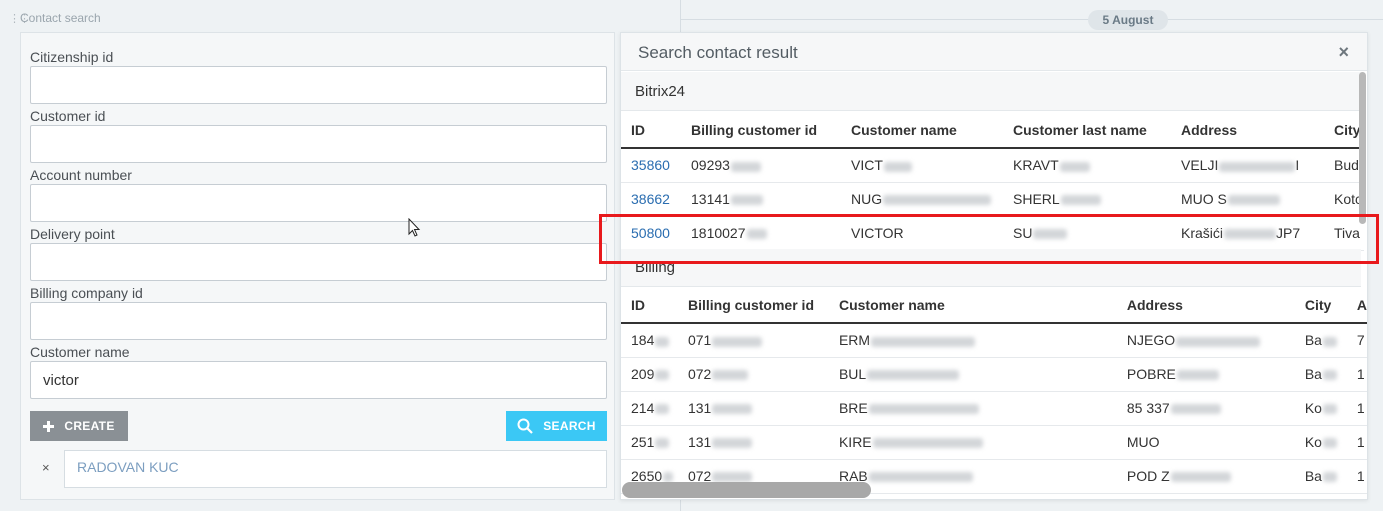 The height and width of the screenshot is (511, 1383). Describe the element at coordinates (1087, 199) in the screenshot. I see `cell: SHERL` at that location.